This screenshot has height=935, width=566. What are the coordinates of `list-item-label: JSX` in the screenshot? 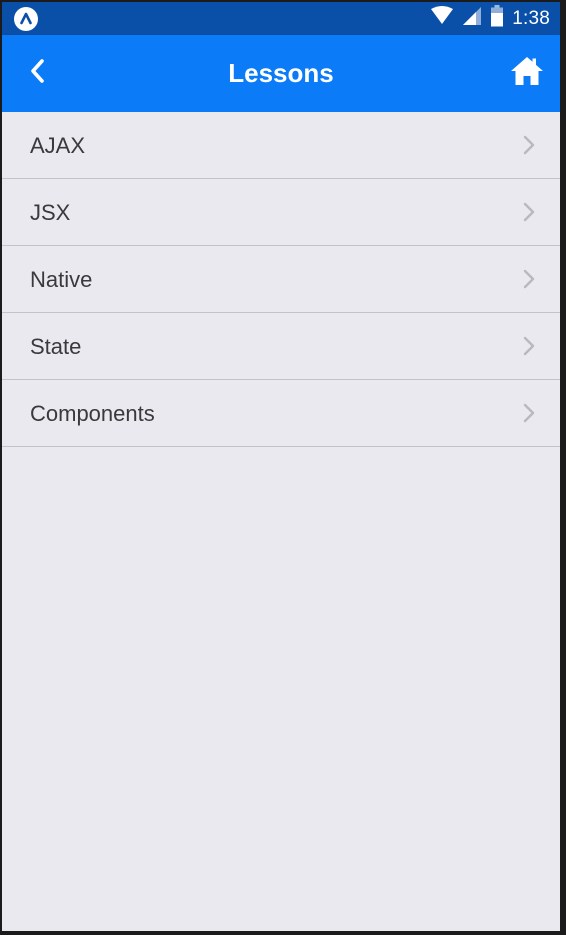 It's located at (50, 212).